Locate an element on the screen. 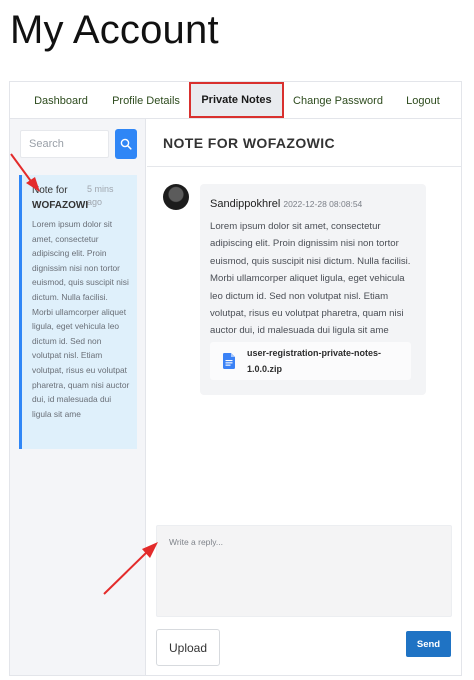 The height and width of the screenshot is (680, 474). tab-logout: Logout is located at coordinates (423, 100).